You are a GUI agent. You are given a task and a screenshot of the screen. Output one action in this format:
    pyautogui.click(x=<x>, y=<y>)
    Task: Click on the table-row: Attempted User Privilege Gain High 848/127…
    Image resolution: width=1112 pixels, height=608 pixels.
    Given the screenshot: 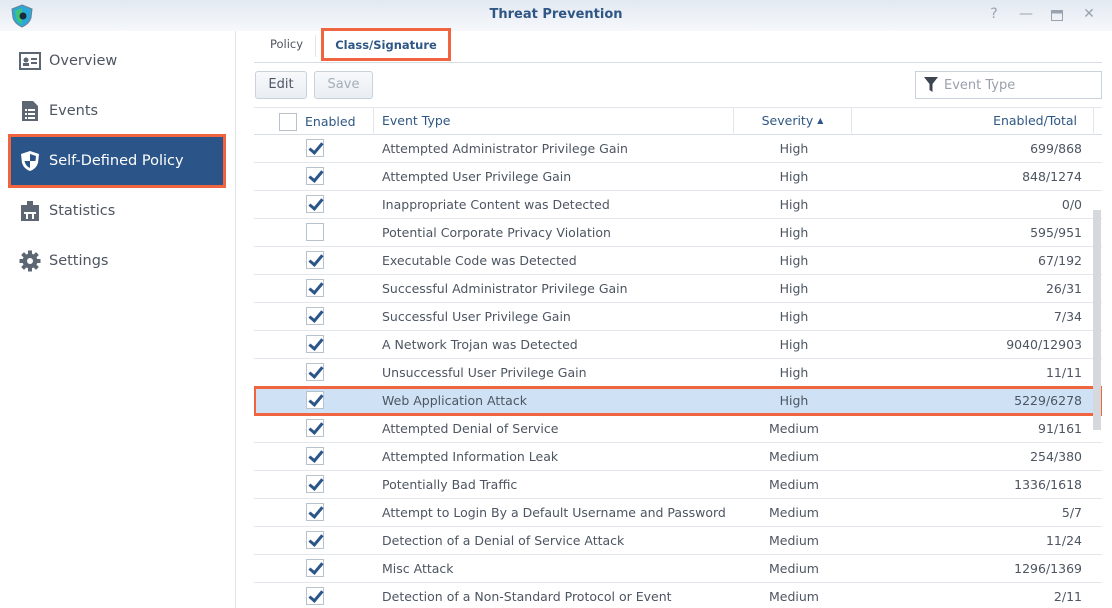 What is the action you would take?
    pyautogui.click(x=678, y=177)
    